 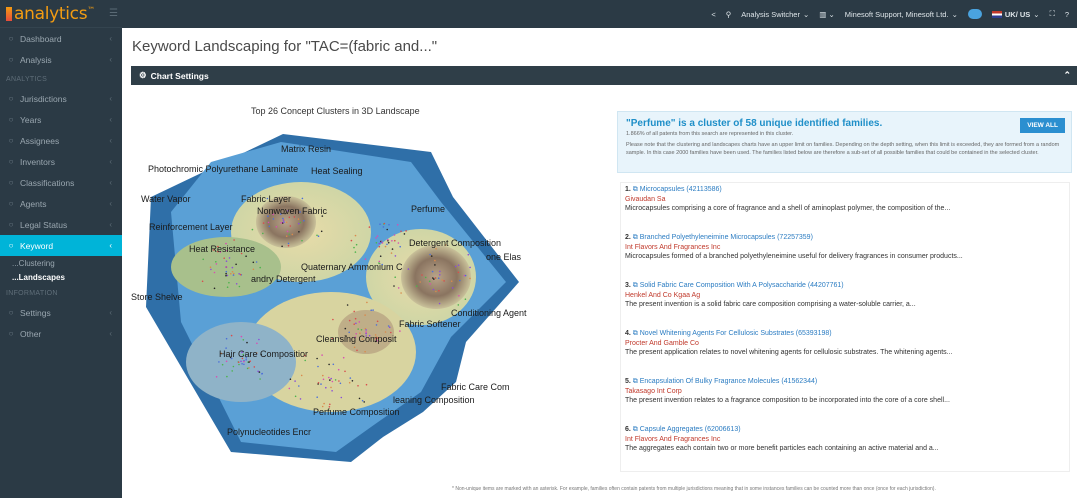 I want to click on cluster-label: Matrix Resin, so click(x=306, y=149).